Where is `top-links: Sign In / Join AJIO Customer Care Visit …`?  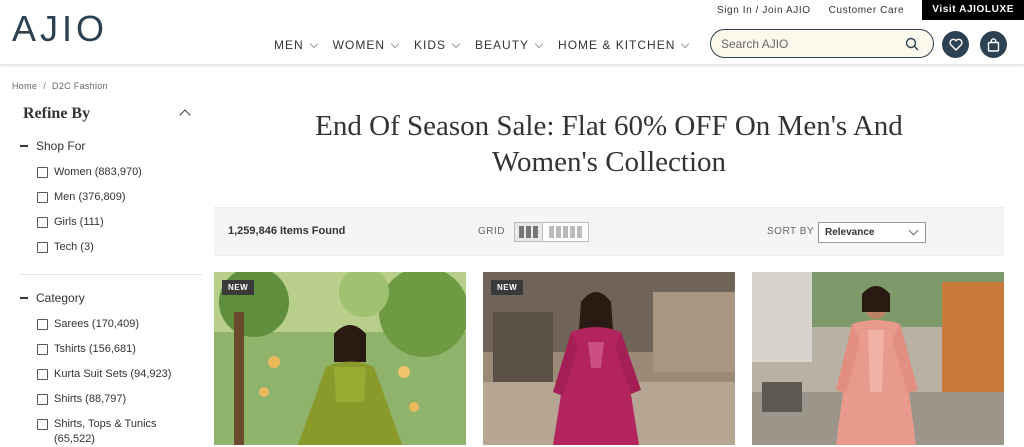
top-links: Sign In / Join AJIO Customer Care Visit … is located at coordinates (870, 10).